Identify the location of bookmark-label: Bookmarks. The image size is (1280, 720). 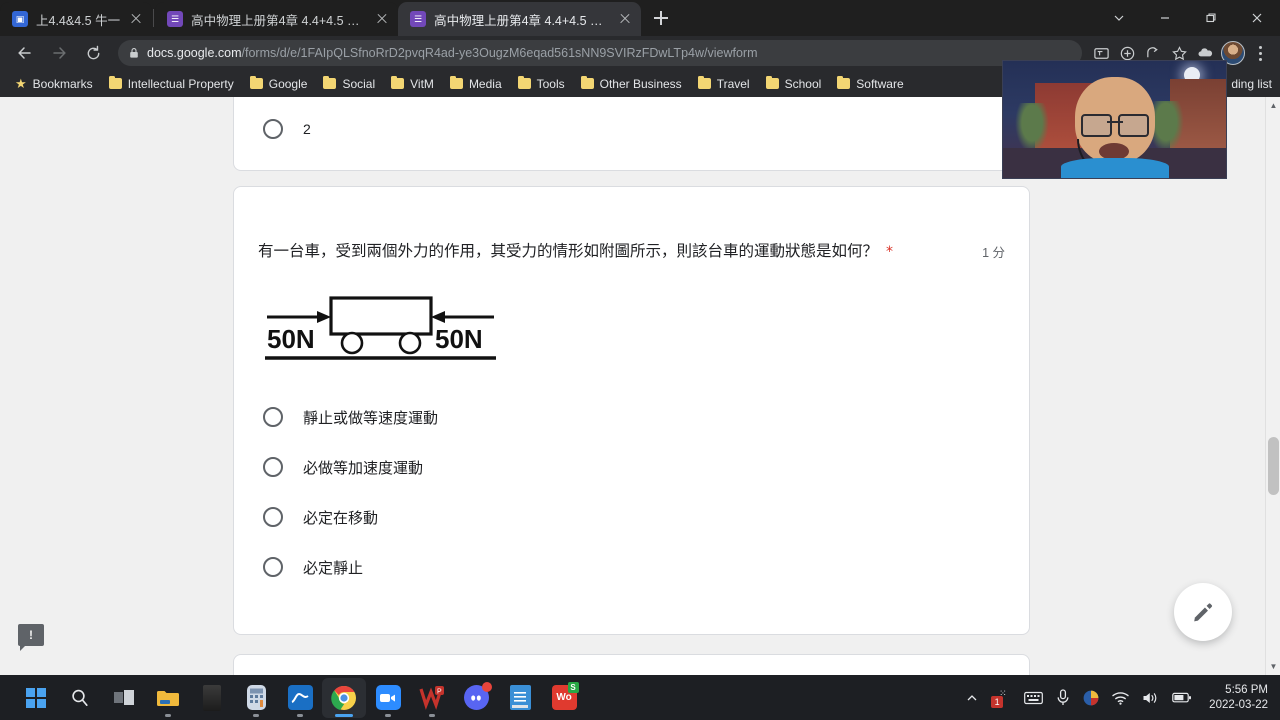
(62, 83).